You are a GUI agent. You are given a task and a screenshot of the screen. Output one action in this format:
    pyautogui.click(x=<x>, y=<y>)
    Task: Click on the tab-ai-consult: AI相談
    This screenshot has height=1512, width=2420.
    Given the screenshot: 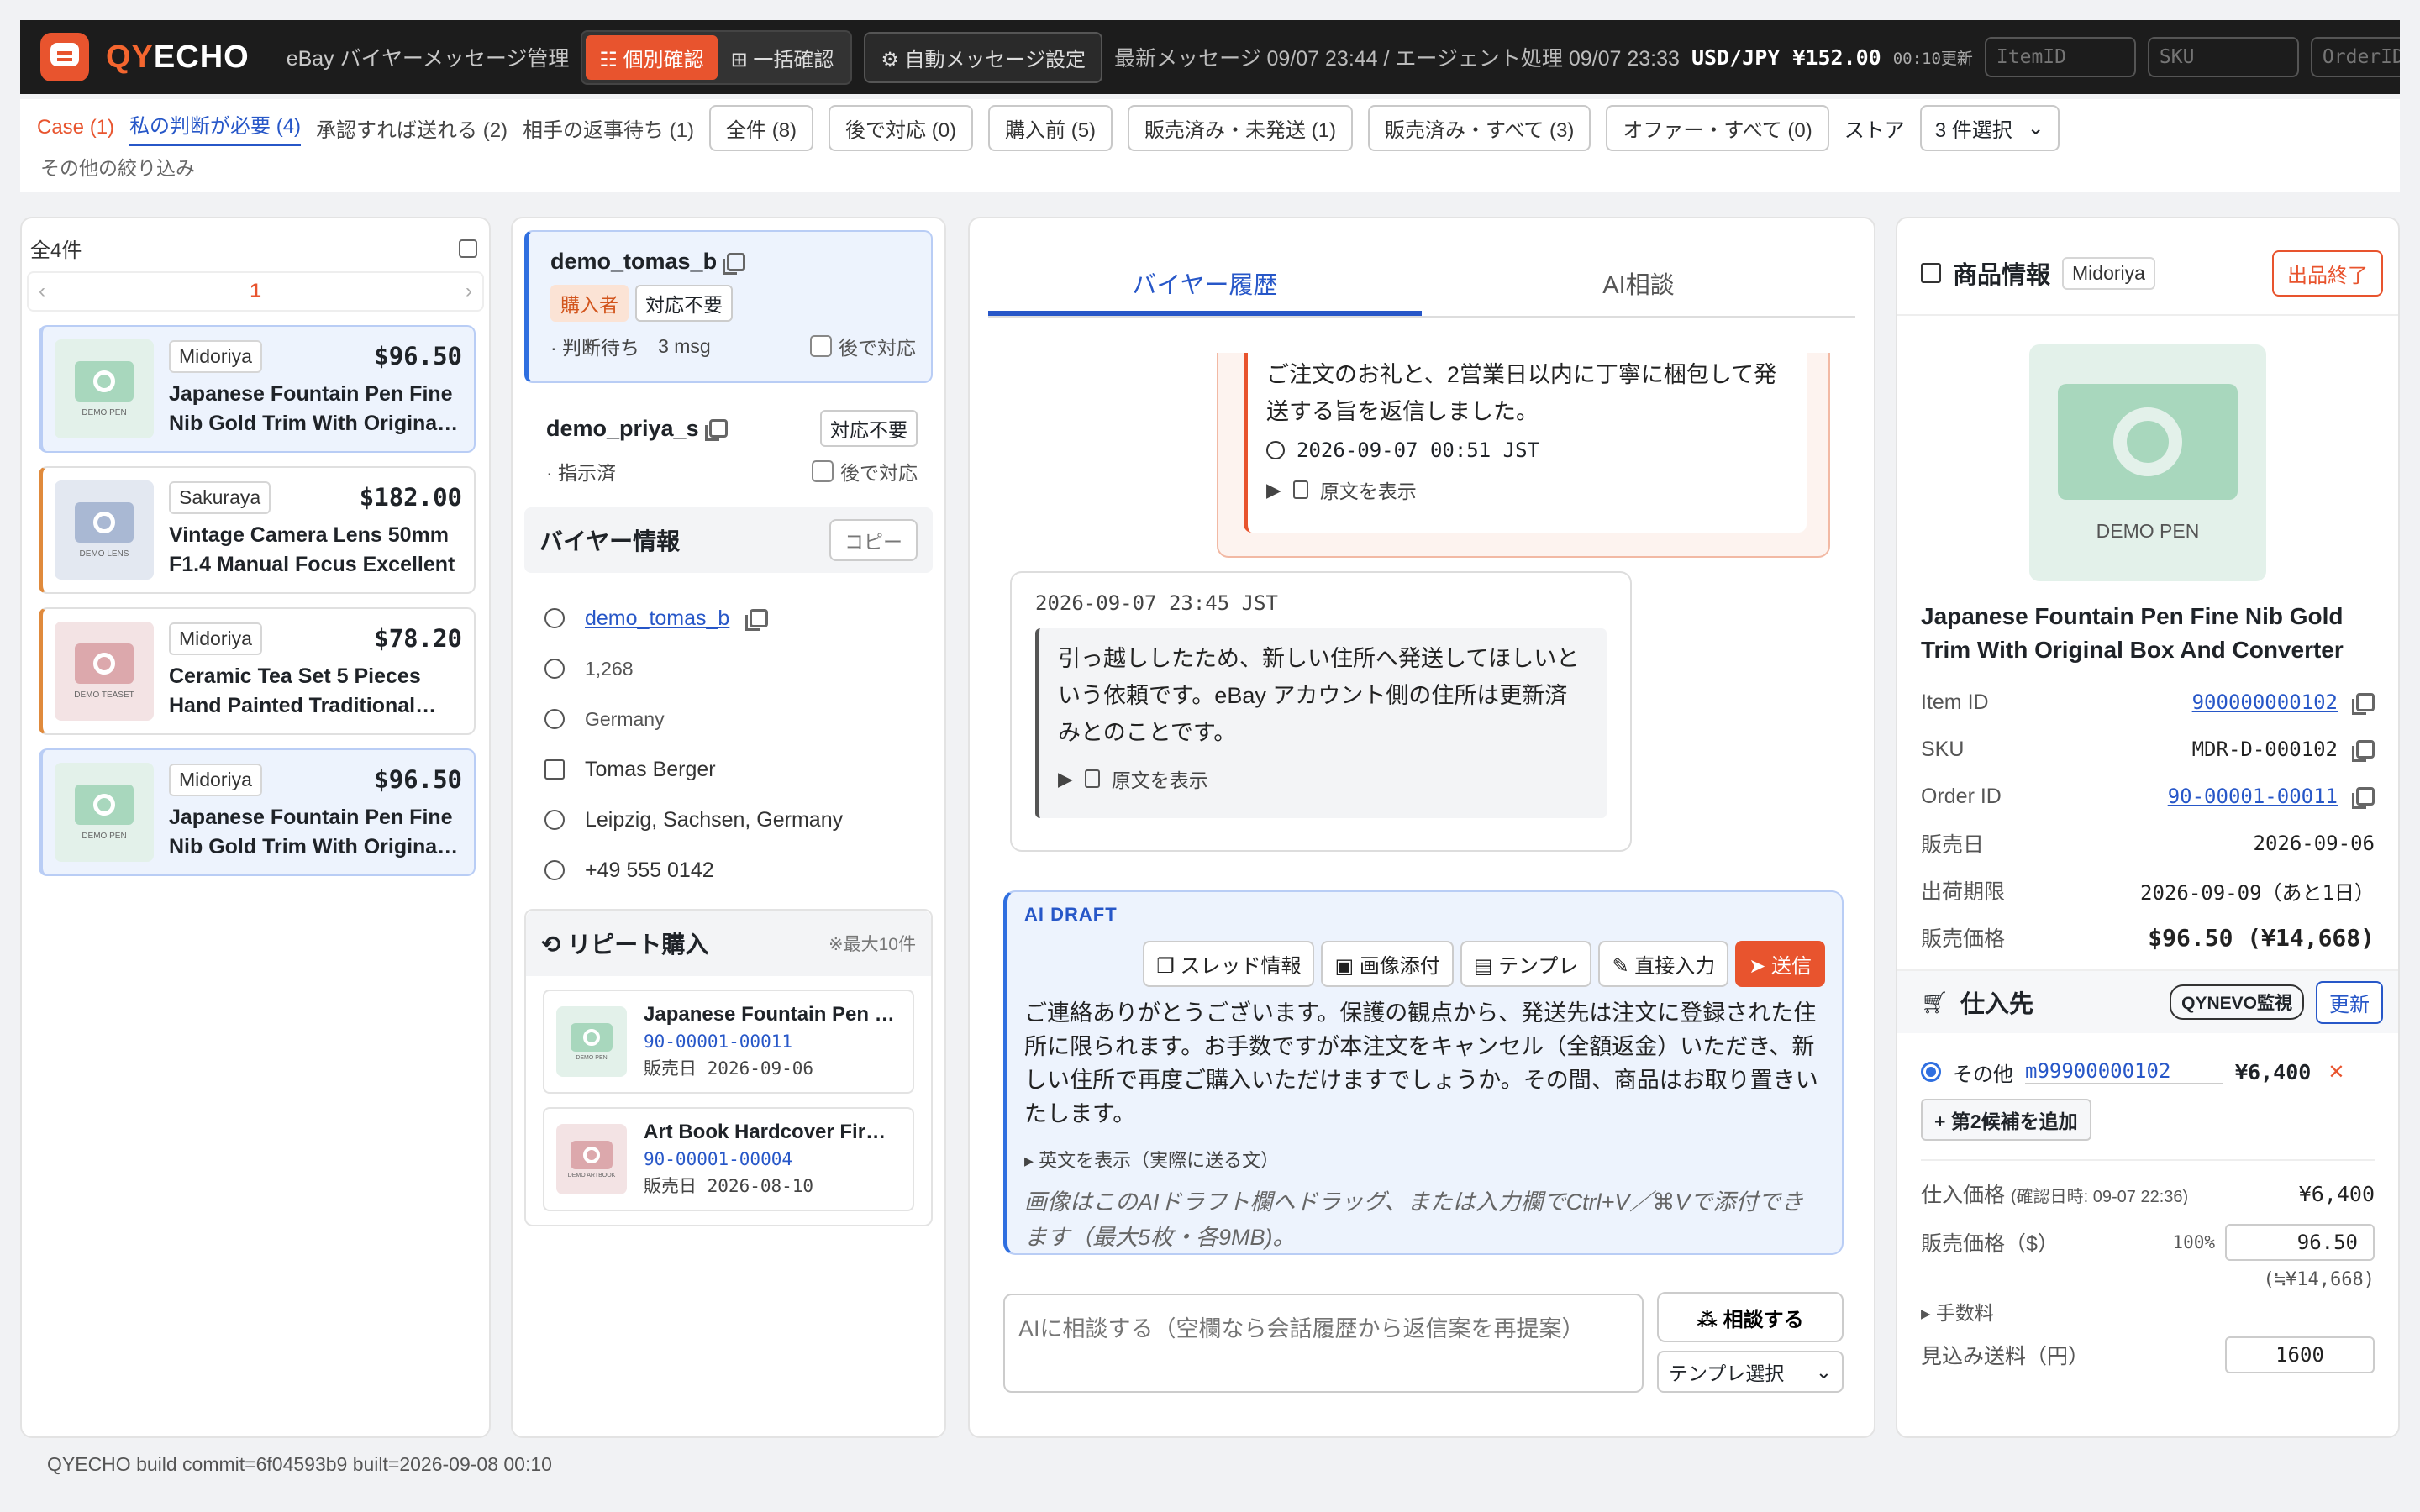 What is the action you would take?
    pyautogui.click(x=1638, y=288)
    